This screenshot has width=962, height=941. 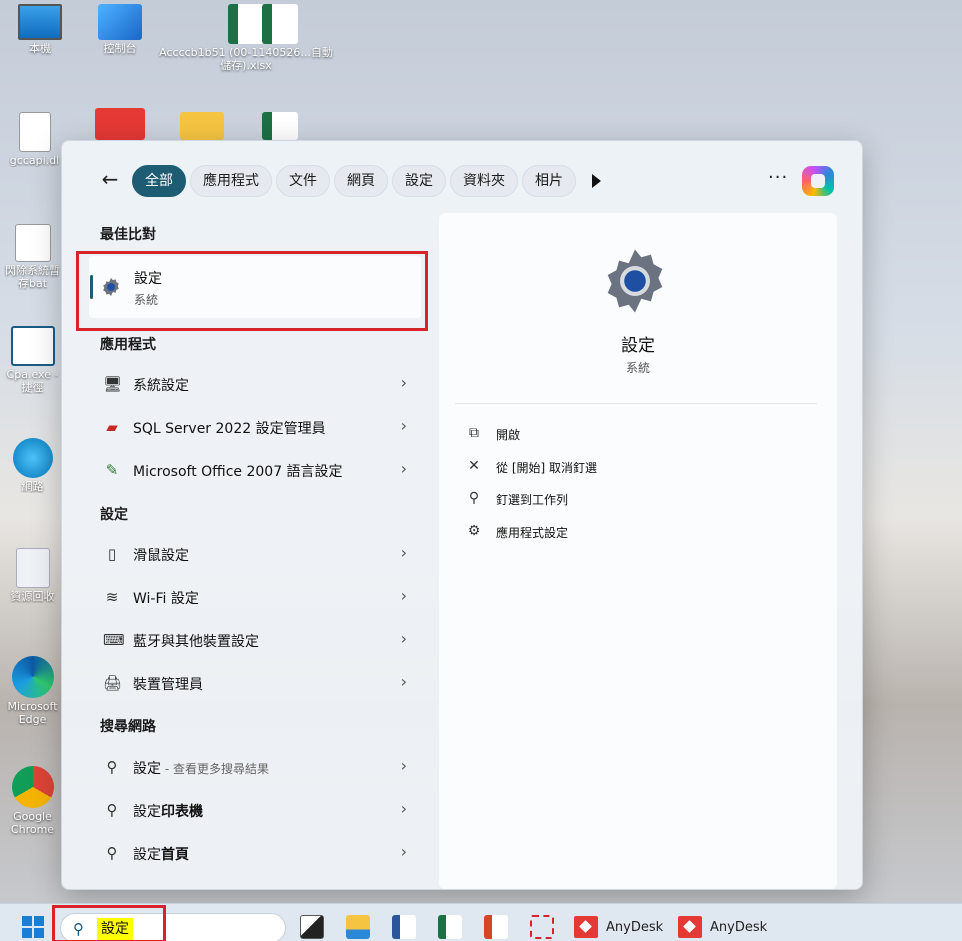 I want to click on copilot-icon, so click(x=818, y=181).